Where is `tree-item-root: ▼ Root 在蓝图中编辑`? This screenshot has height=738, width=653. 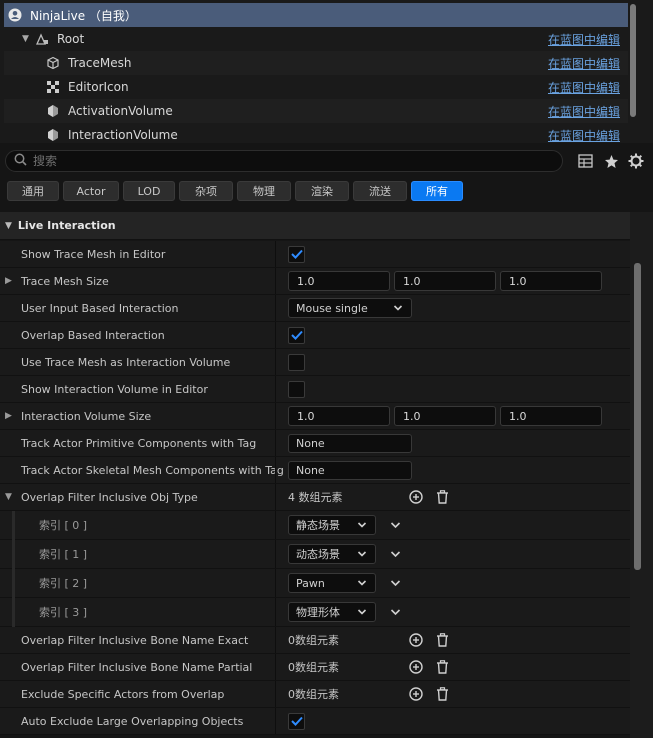
tree-item-root: ▼ Root 在蓝图中编辑 is located at coordinates (316, 39).